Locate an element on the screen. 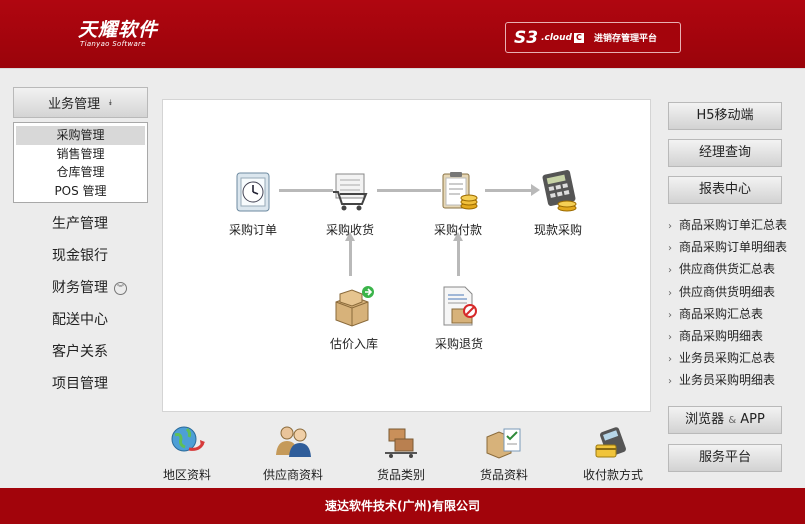 The width and height of the screenshot is (805, 524). report-item-label: 商品采购汇总表 is located at coordinates (721, 313).